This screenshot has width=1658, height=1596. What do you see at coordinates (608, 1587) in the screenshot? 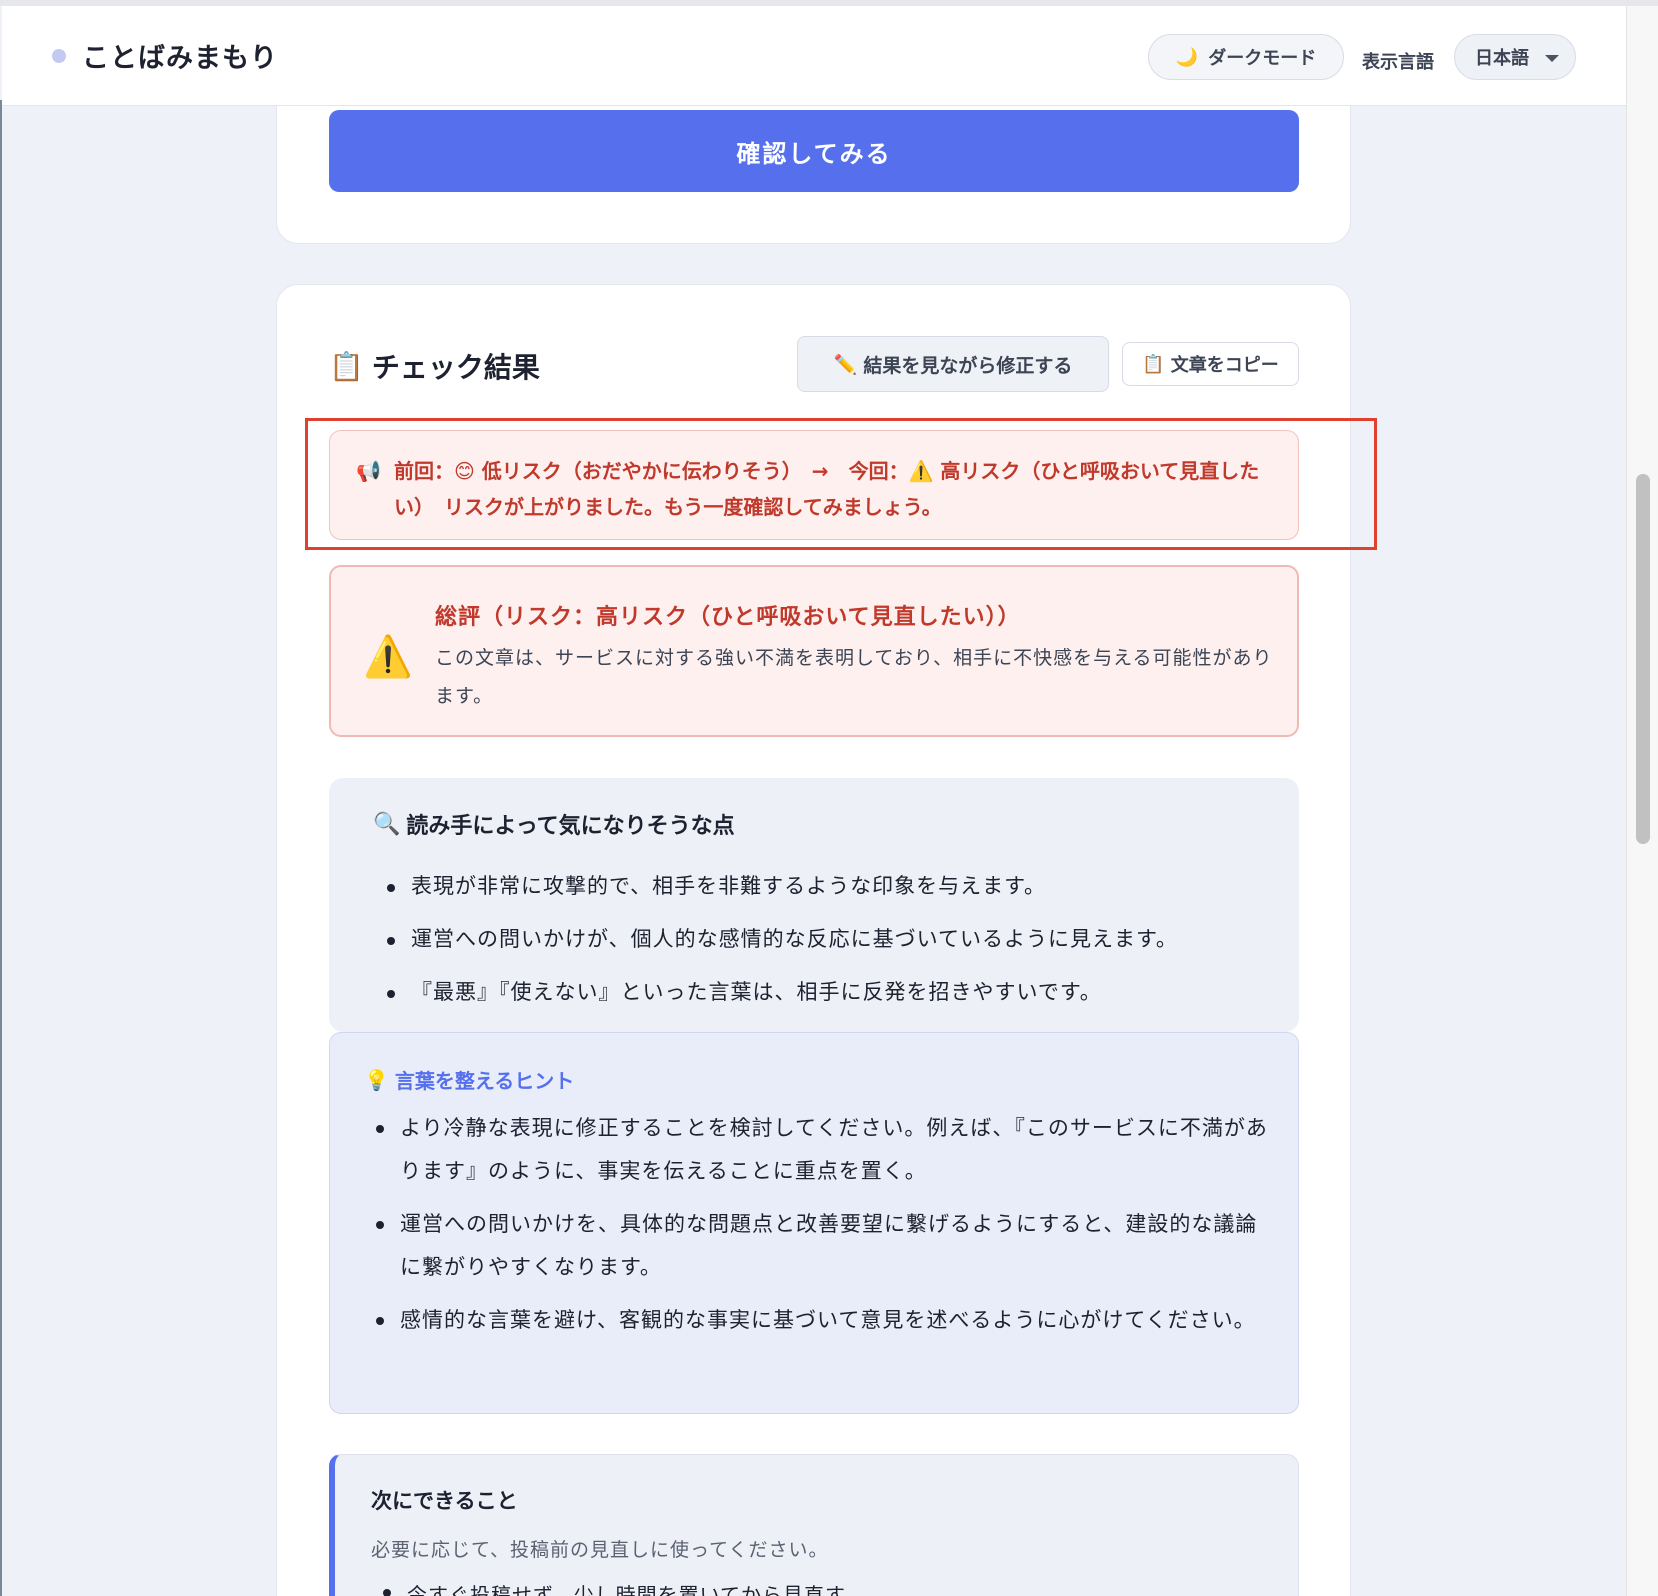
I see `list-item: 今すぐ投稿せず、少し時間を置いてから見直す` at bounding box center [608, 1587].